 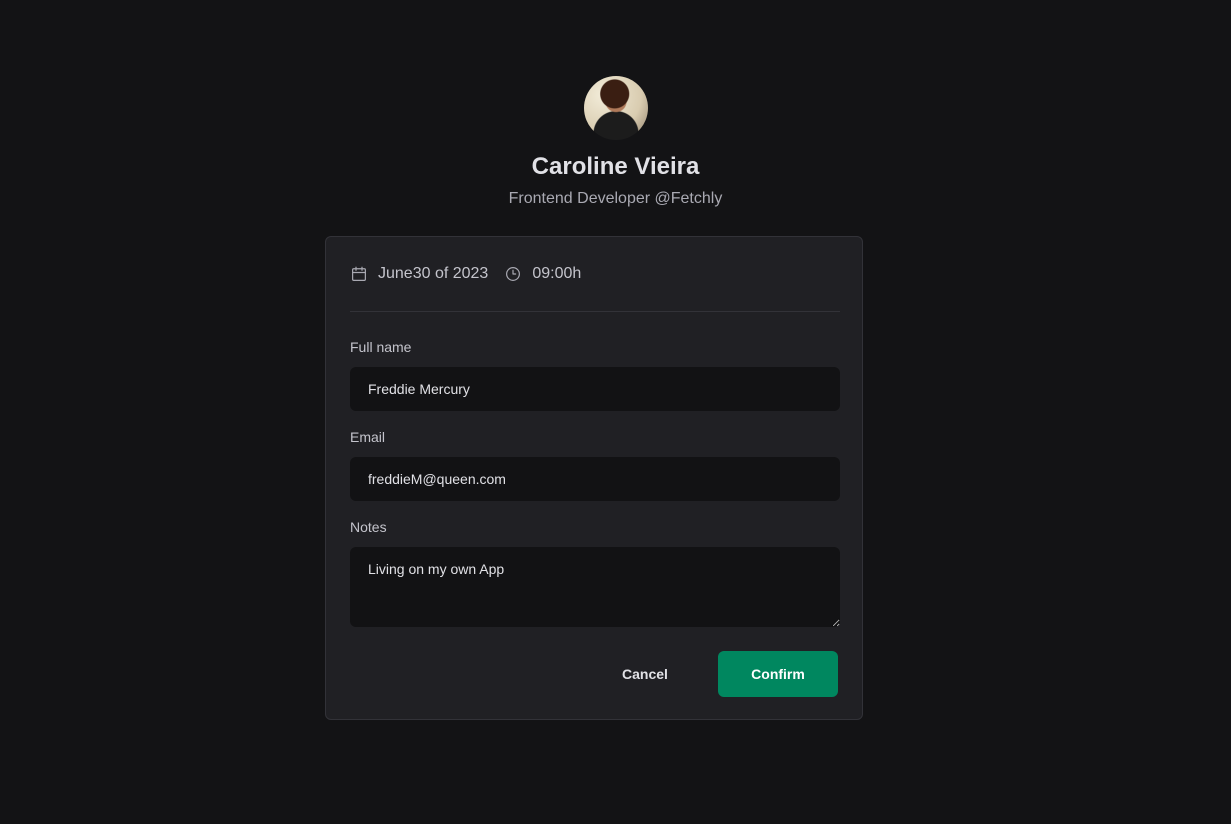 What do you see at coordinates (645, 674) in the screenshot?
I see `cancel-button: Cancel` at bounding box center [645, 674].